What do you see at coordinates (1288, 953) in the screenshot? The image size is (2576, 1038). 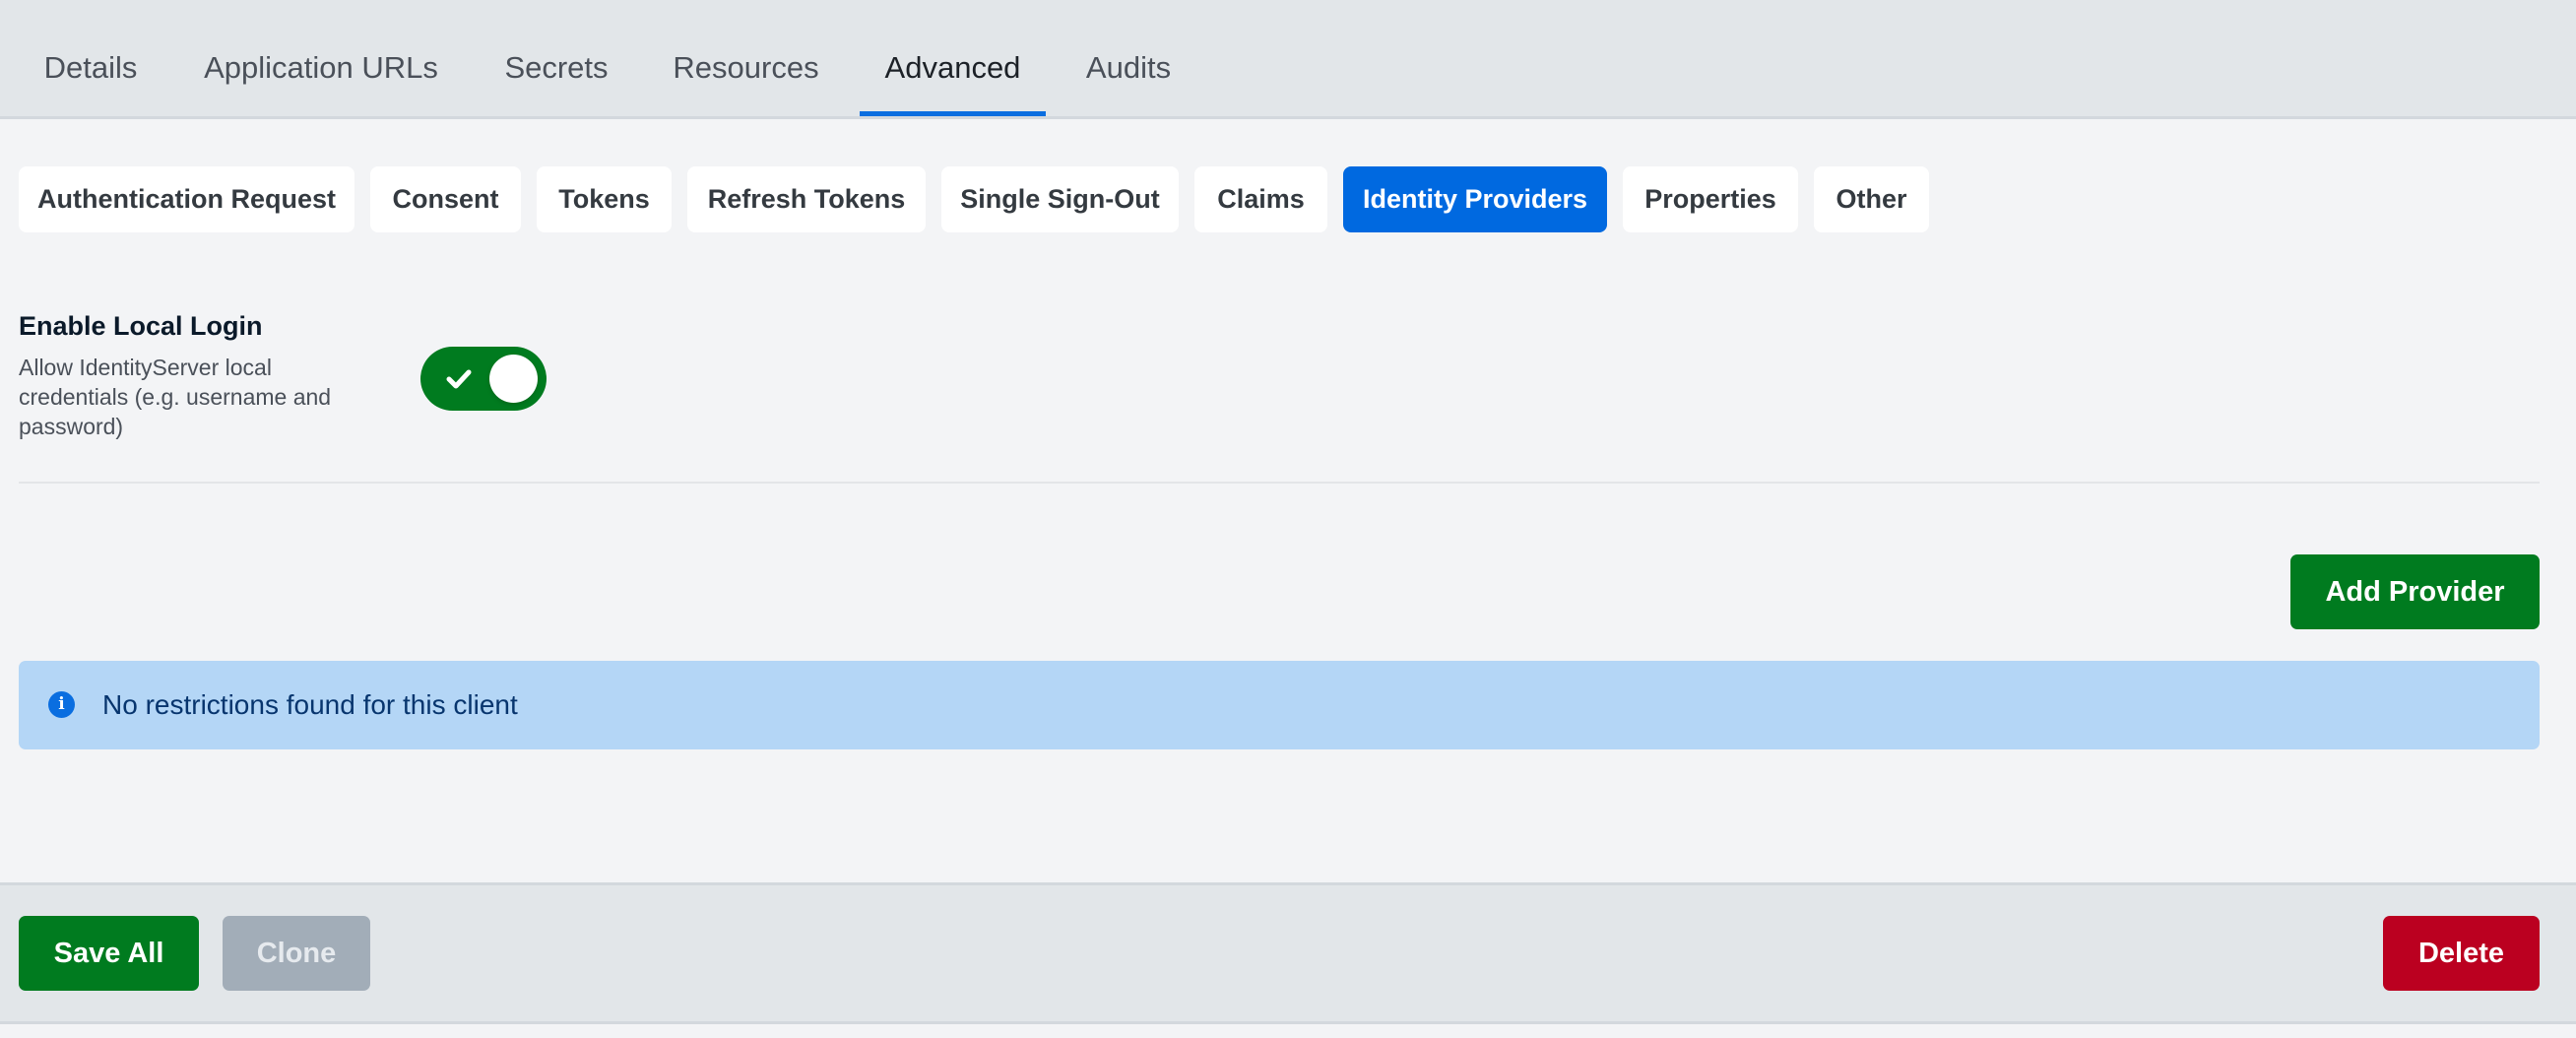 I see `action-footer` at bounding box center [1288, 953].